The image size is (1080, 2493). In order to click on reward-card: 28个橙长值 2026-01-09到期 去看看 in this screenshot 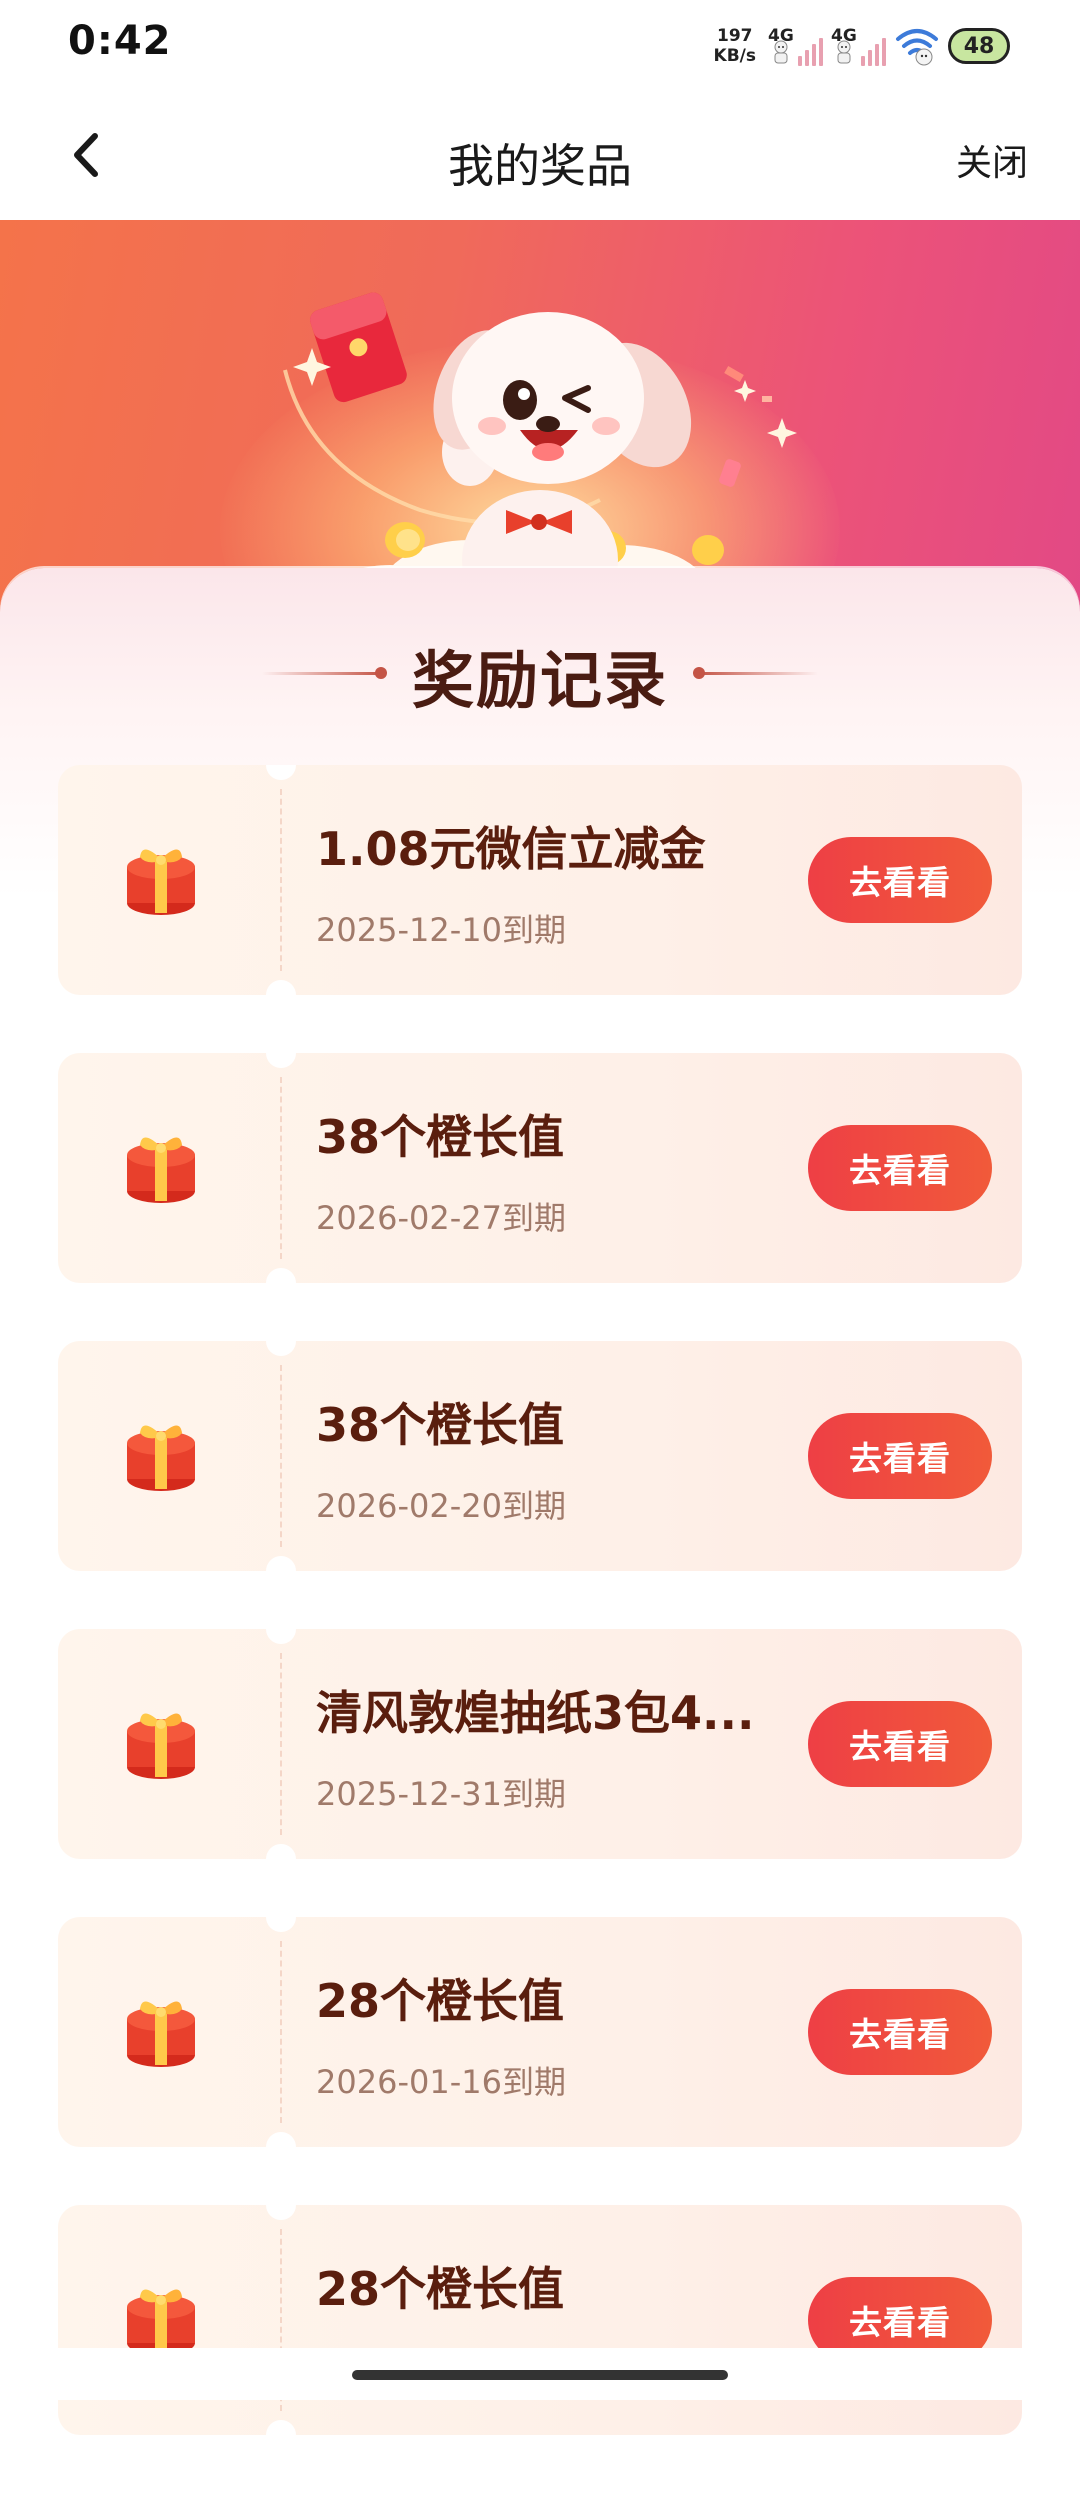, I will do `click(540, 2320)`.